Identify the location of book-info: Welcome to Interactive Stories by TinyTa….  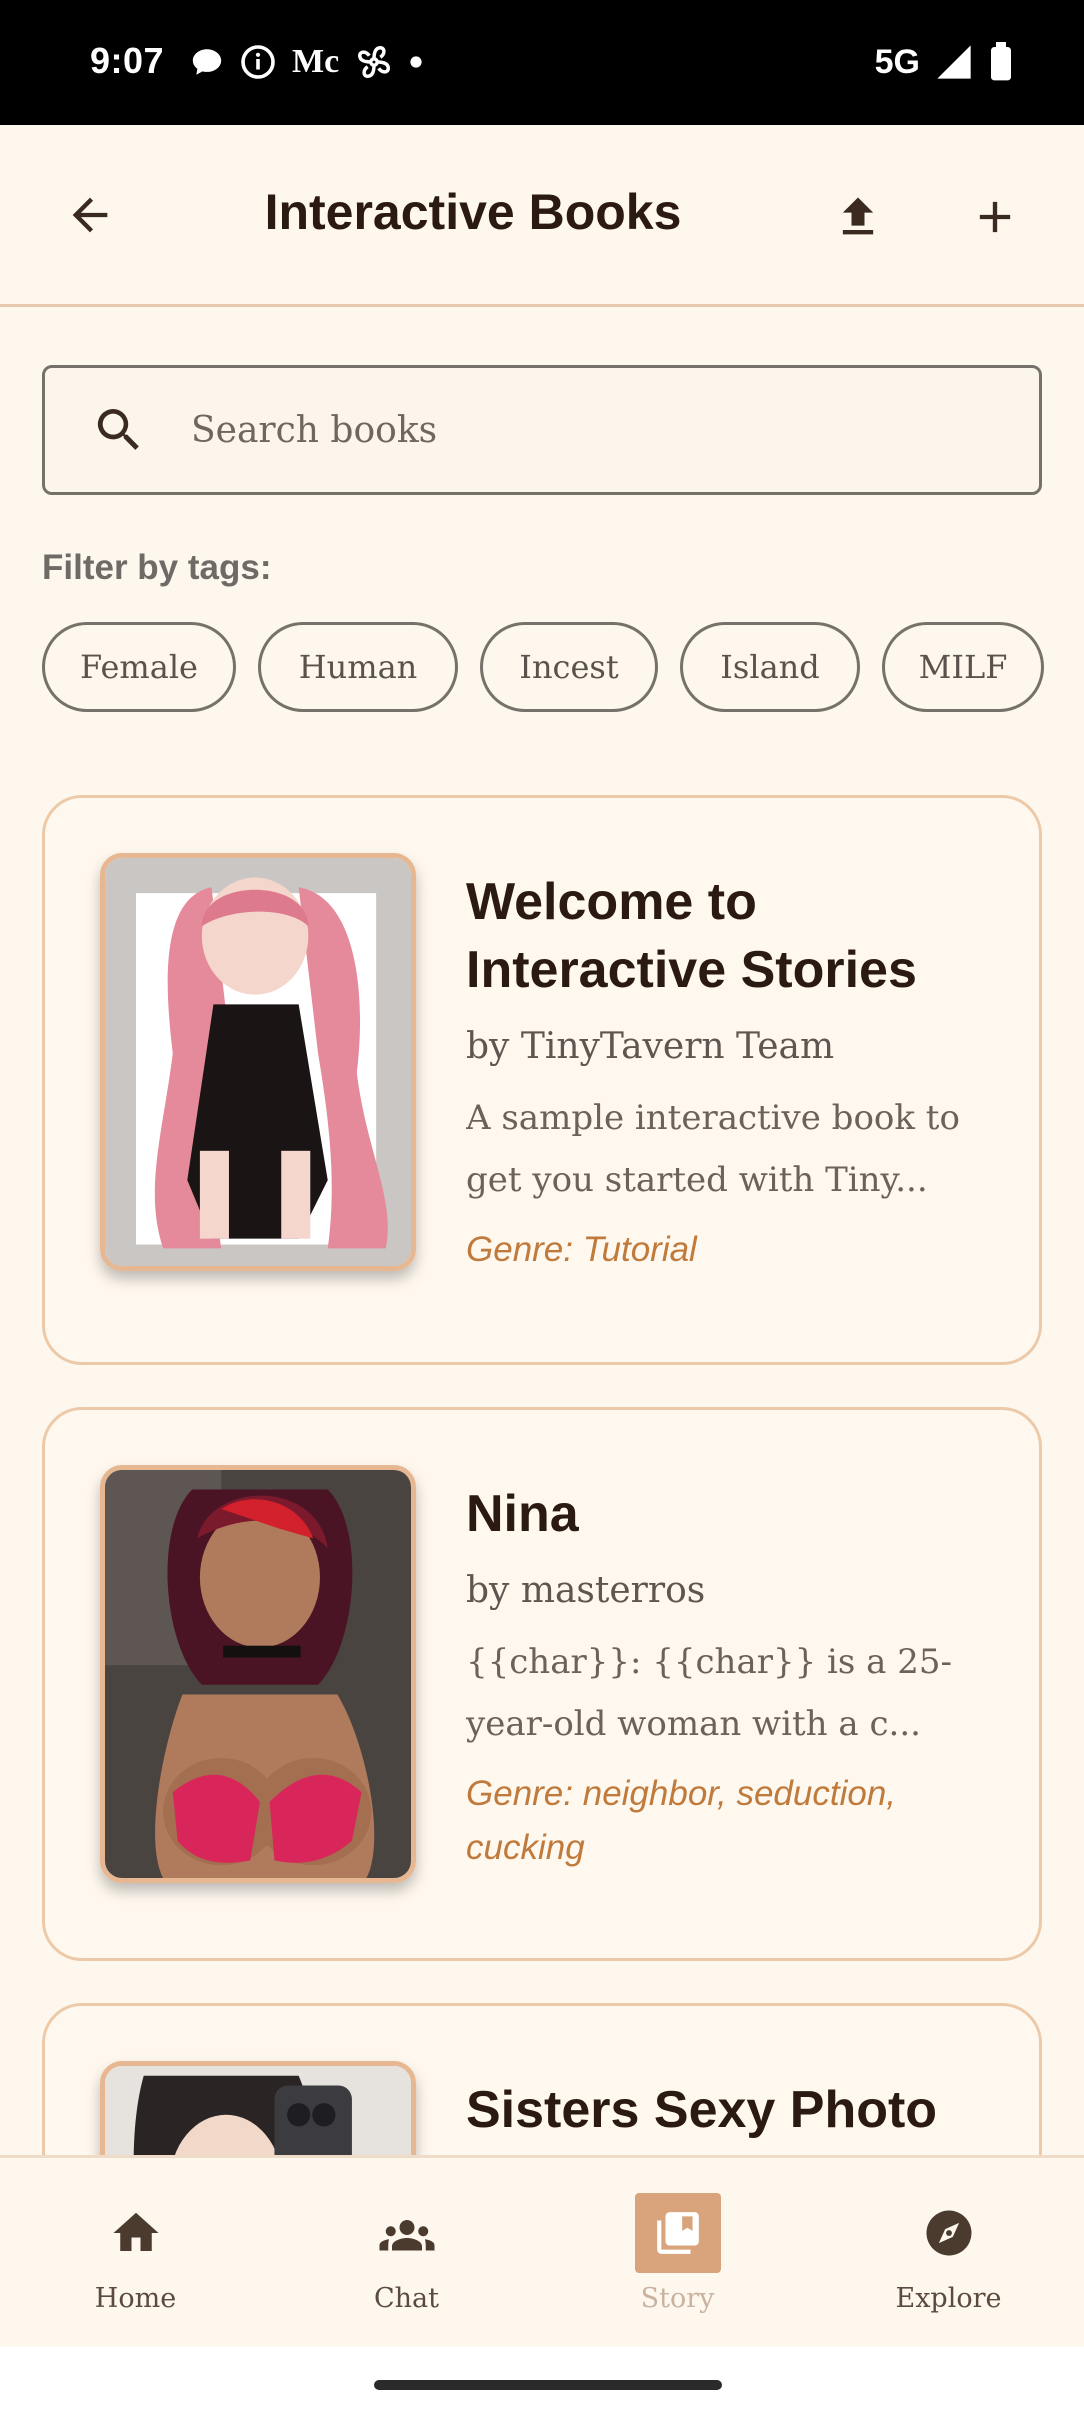
(726, 1072).